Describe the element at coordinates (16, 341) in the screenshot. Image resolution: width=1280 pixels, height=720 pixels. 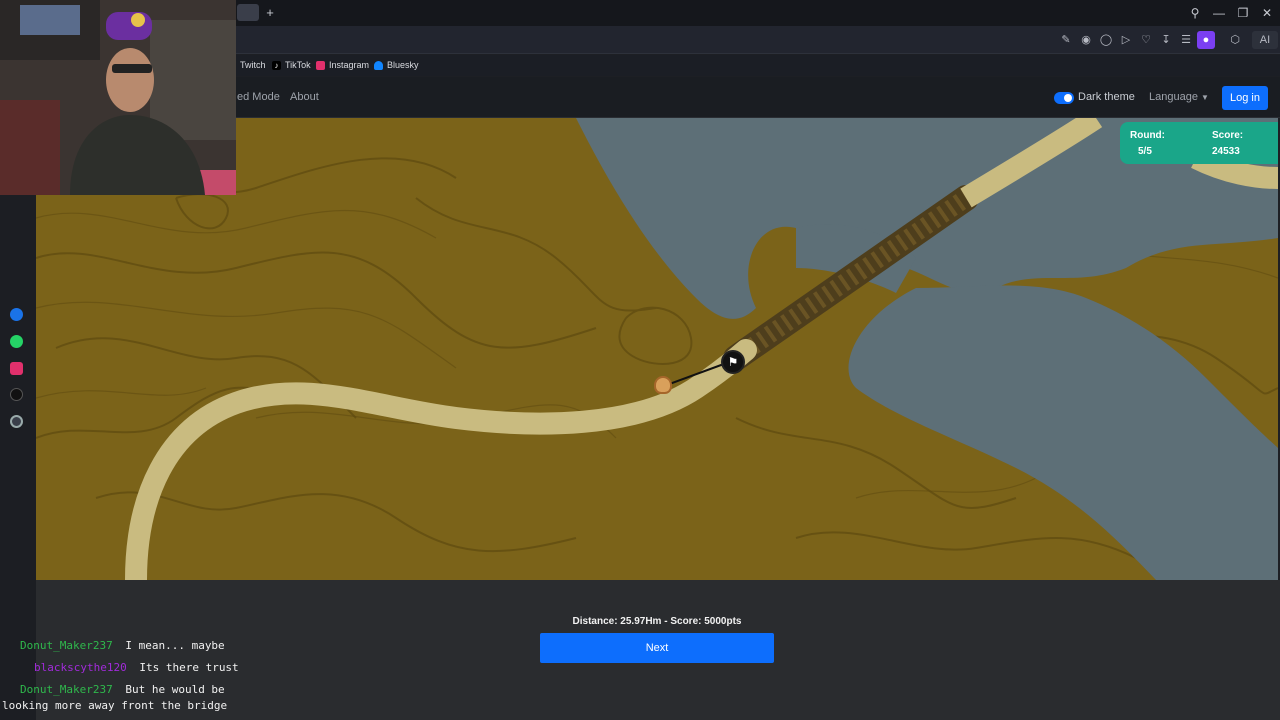
I see `whatsapp-icon` at that location.